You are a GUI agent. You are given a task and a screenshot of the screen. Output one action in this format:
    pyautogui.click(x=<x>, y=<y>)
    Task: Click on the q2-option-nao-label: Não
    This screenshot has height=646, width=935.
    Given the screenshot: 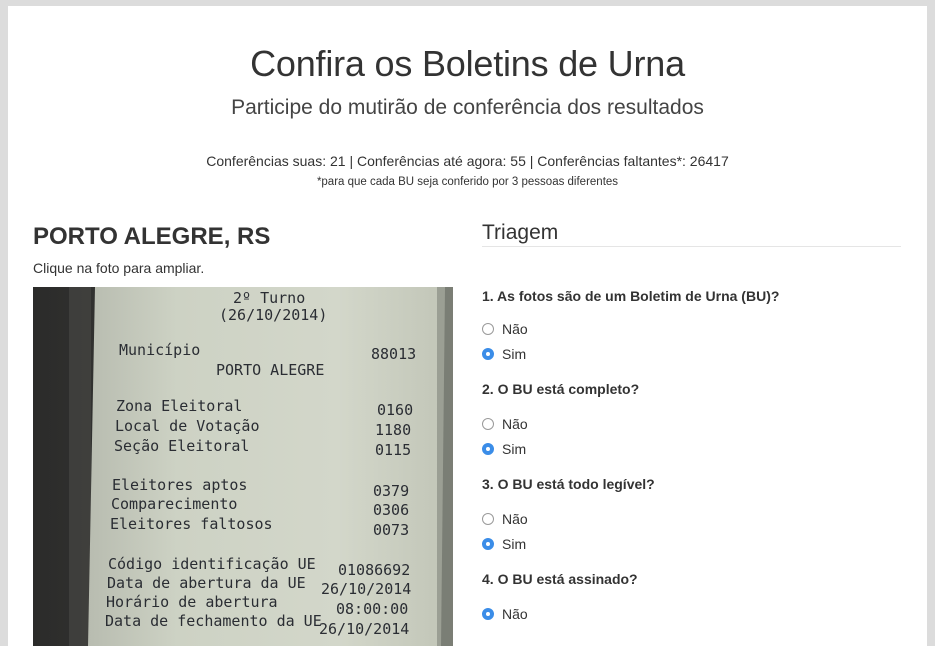 What is the action you would take?
    pyautogui.click(x=515, y=424)
    